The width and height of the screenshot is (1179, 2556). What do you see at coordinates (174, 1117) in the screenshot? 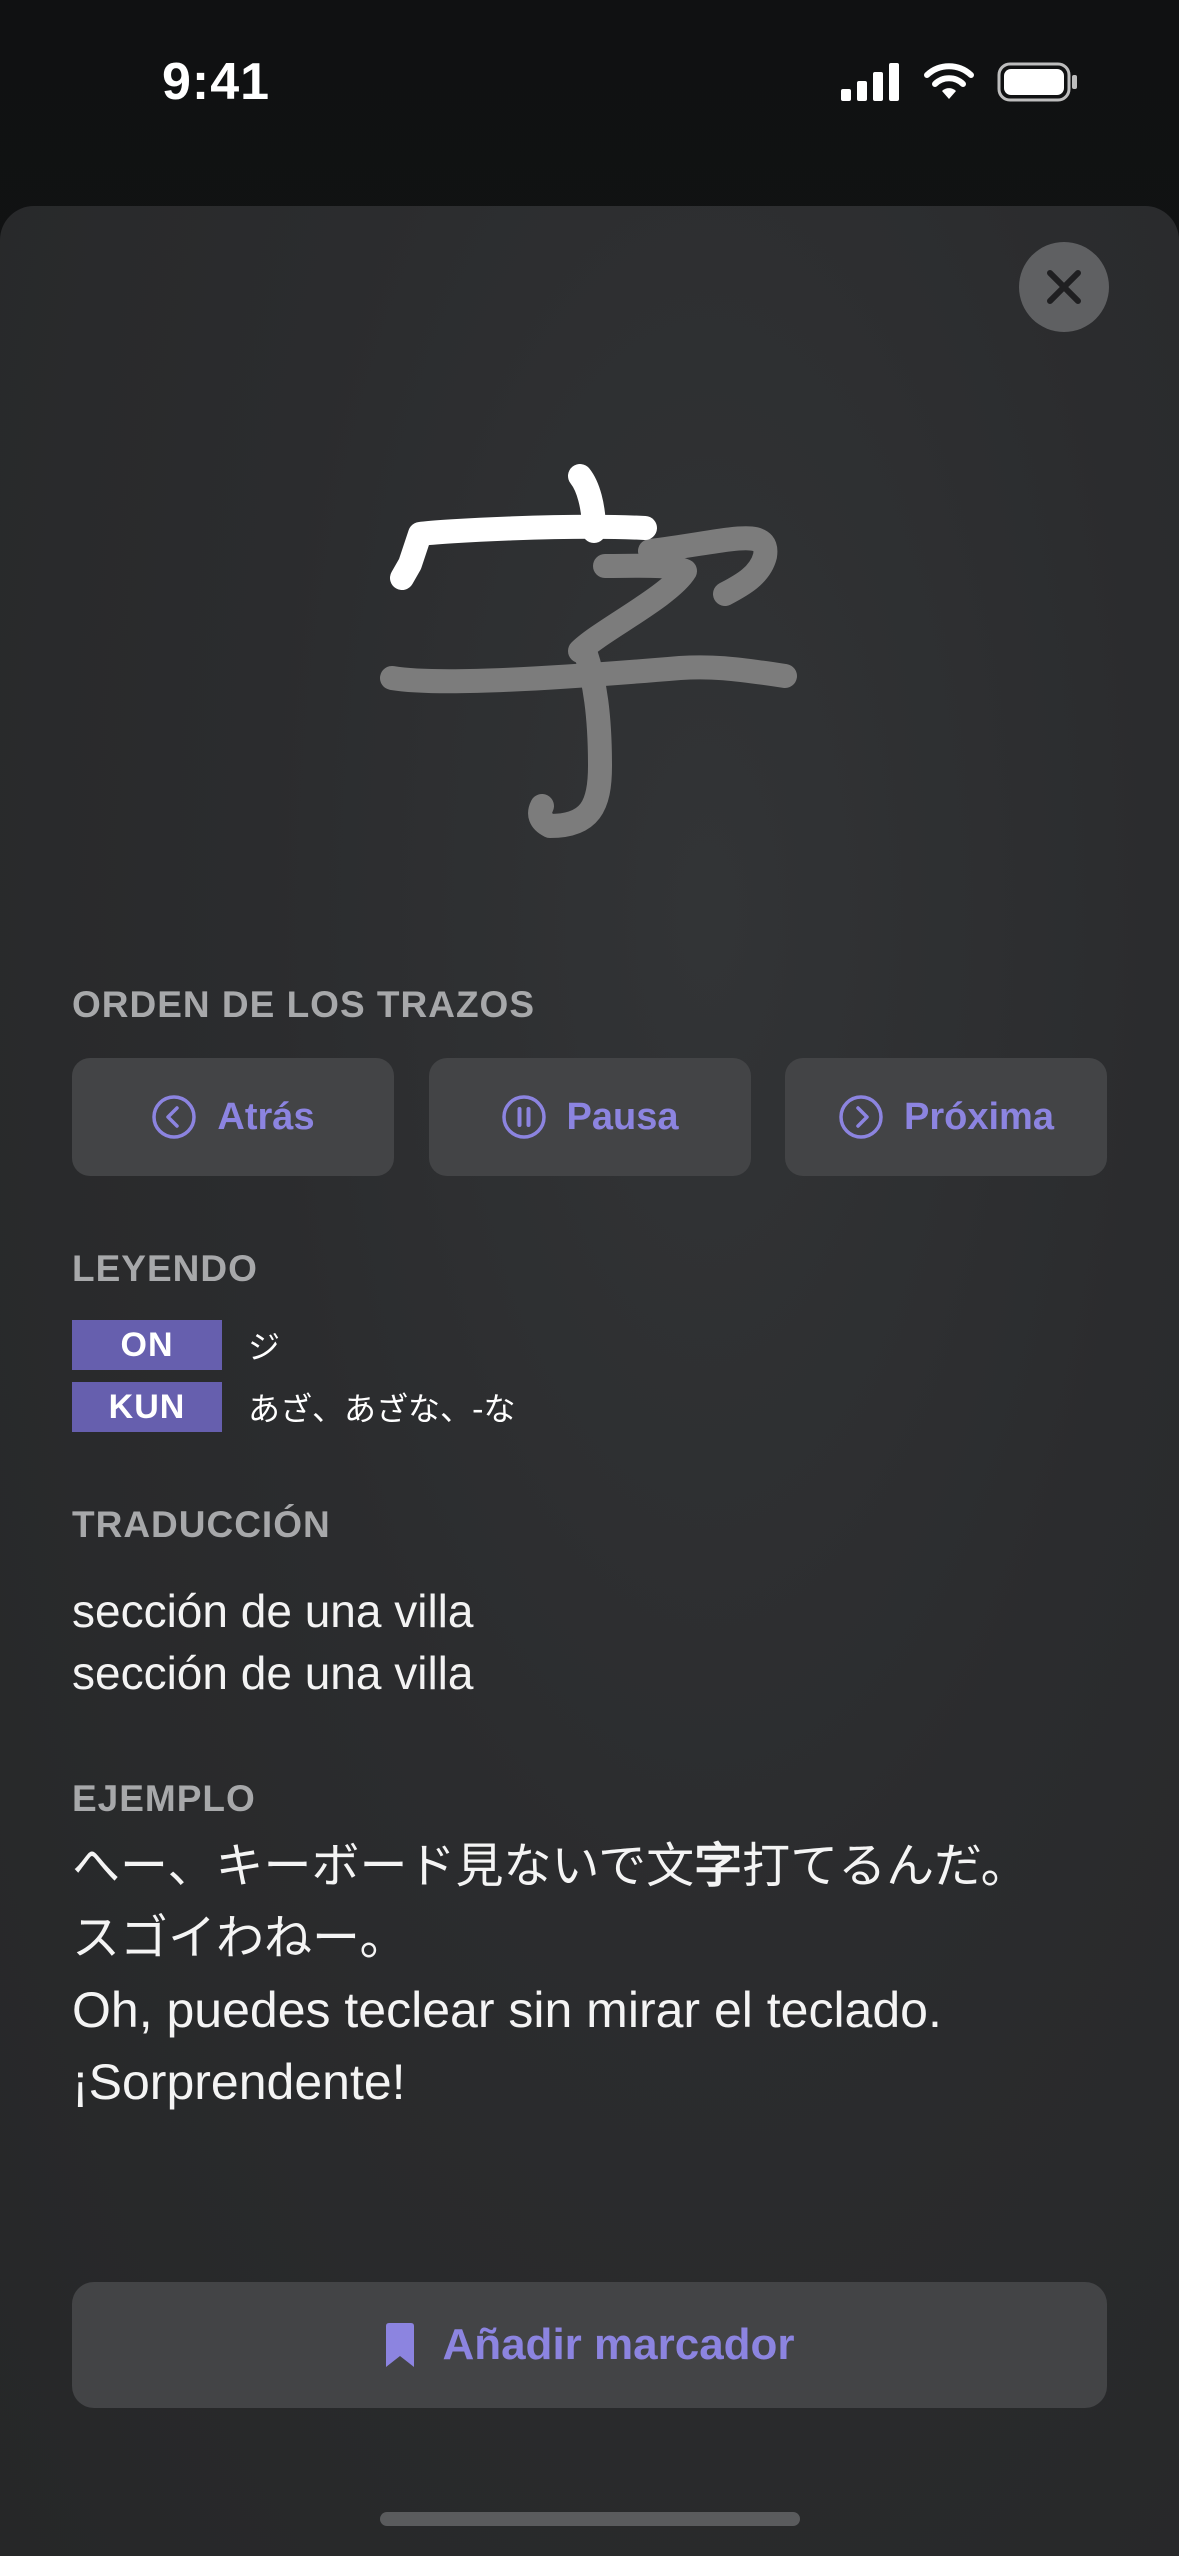
I see `chevron-left-circle-icon` at bounding box center [174, 1117].